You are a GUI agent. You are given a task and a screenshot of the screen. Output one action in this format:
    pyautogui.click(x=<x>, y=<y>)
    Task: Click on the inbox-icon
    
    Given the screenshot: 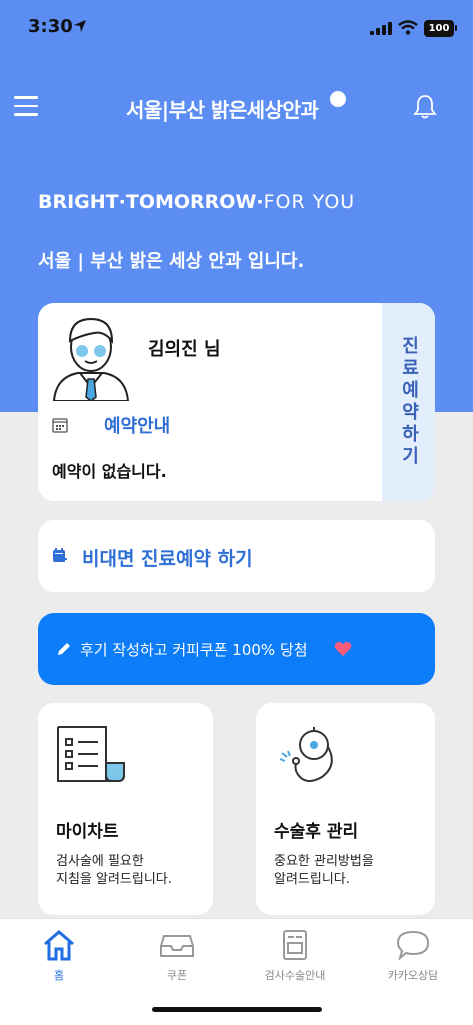 What is the action you would take?
    pyautogui.click(x=177, y=946)
    